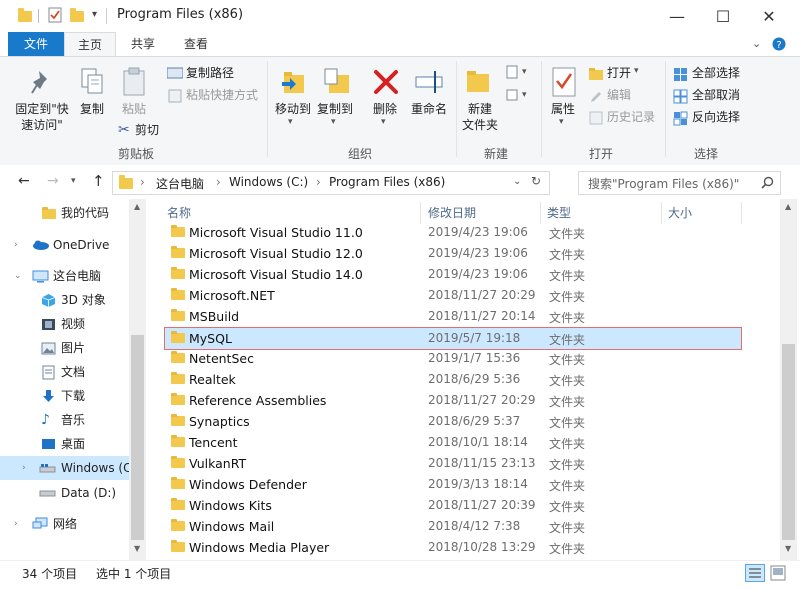 This screenshot has width=800, height=590. Describe the element at coordinates (716, 95) in the screenshot. I see `select-none-button: 全部取消` at that location.